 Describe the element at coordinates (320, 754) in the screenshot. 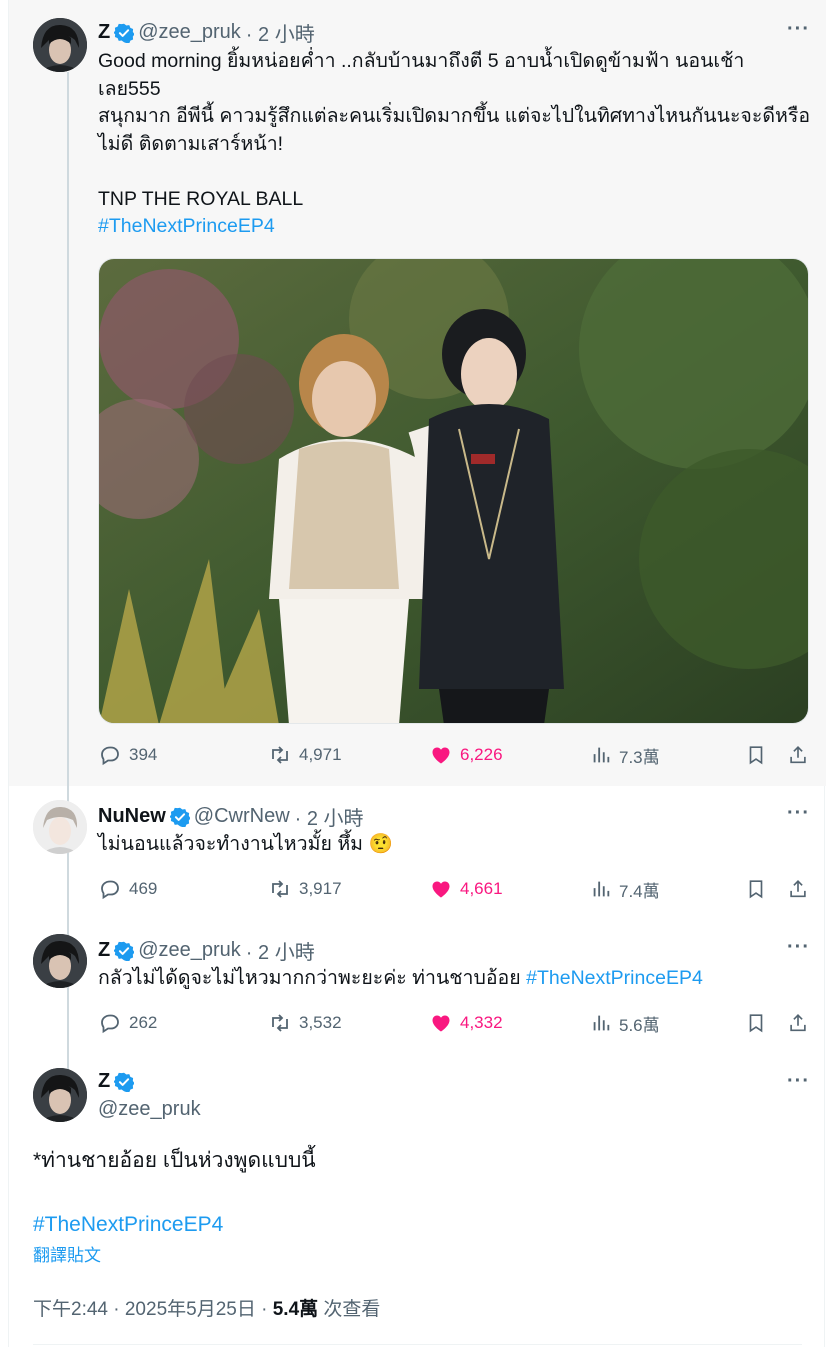

I see `repost-count: 4,971` at that location.